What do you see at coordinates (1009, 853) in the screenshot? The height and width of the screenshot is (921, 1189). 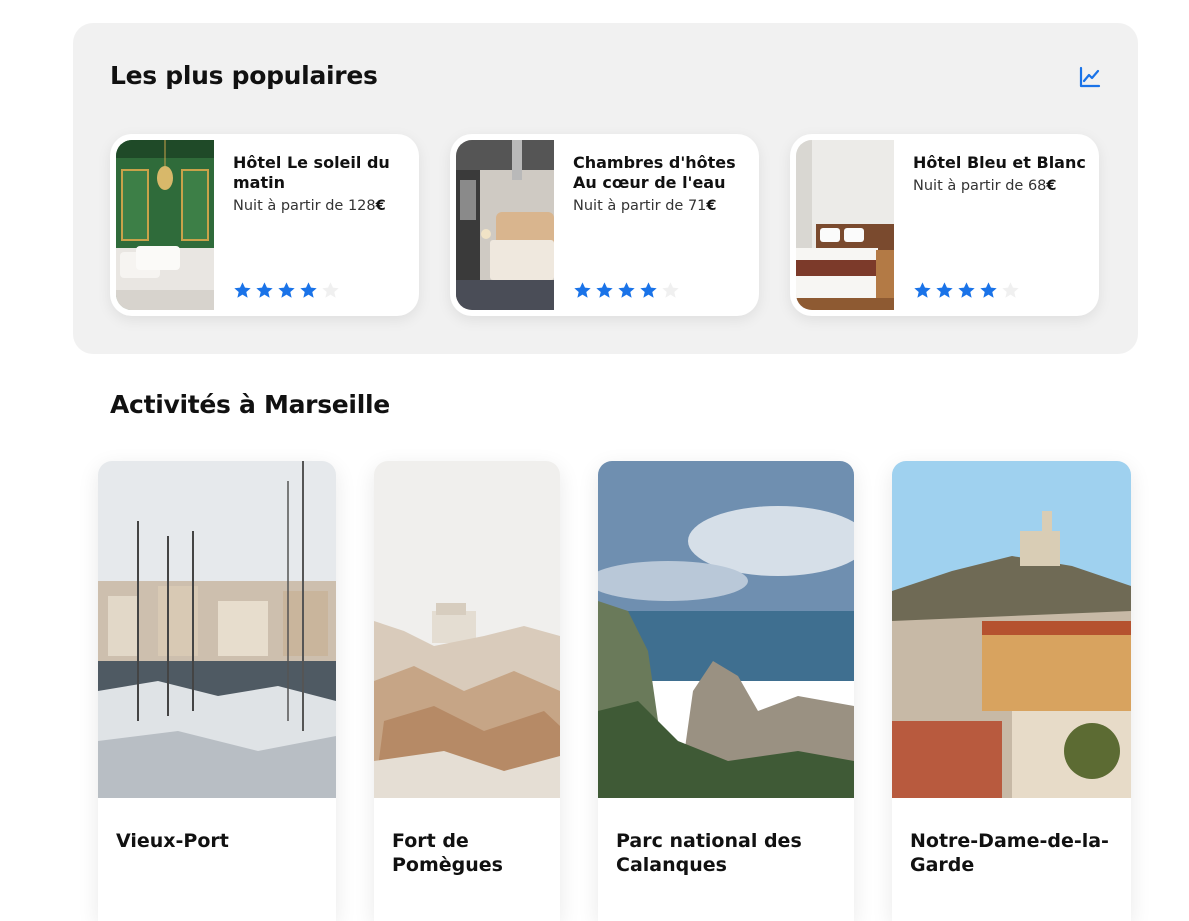 I see `activity-name: Notre-Dame-de-la-Garde` at bounding box center [1009, 853].